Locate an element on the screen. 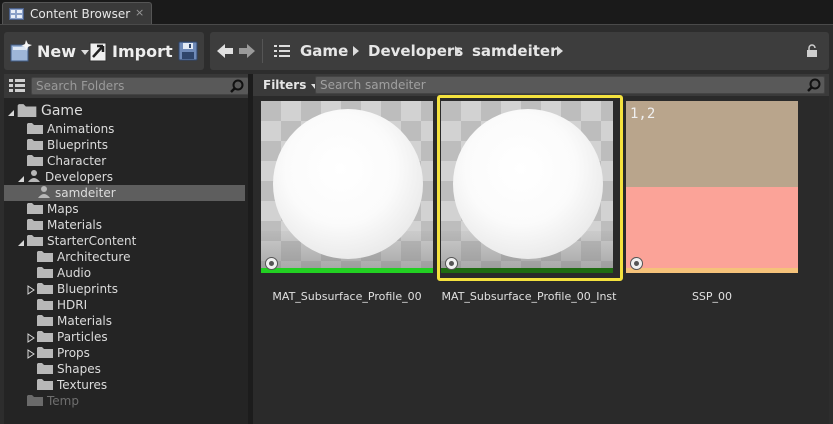 This screenshot has height=424, width=833. tree-item-textures: Textures is located at coordinates (72, 385).